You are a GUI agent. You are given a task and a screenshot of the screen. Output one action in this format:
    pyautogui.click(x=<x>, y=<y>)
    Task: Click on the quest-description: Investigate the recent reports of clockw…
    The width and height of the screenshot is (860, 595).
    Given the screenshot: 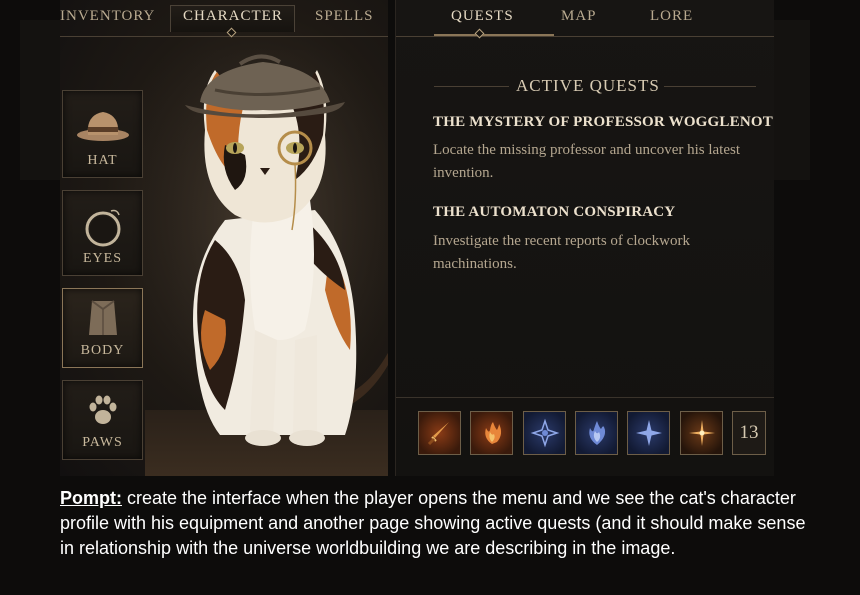 What is the action you would take?
    pyautogui.click(x=561, y=252)
    